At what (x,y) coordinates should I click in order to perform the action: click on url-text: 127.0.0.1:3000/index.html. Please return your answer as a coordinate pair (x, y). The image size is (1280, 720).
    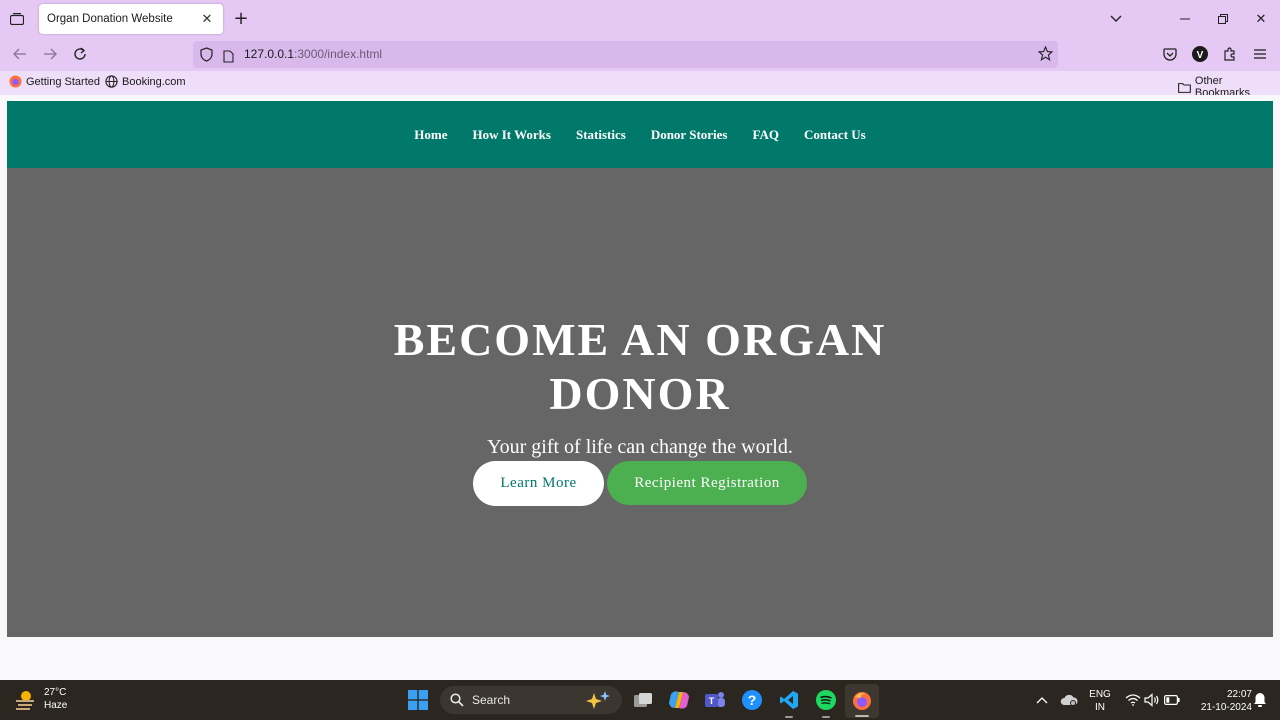
    Looking at the image, I should click on (313, 54).